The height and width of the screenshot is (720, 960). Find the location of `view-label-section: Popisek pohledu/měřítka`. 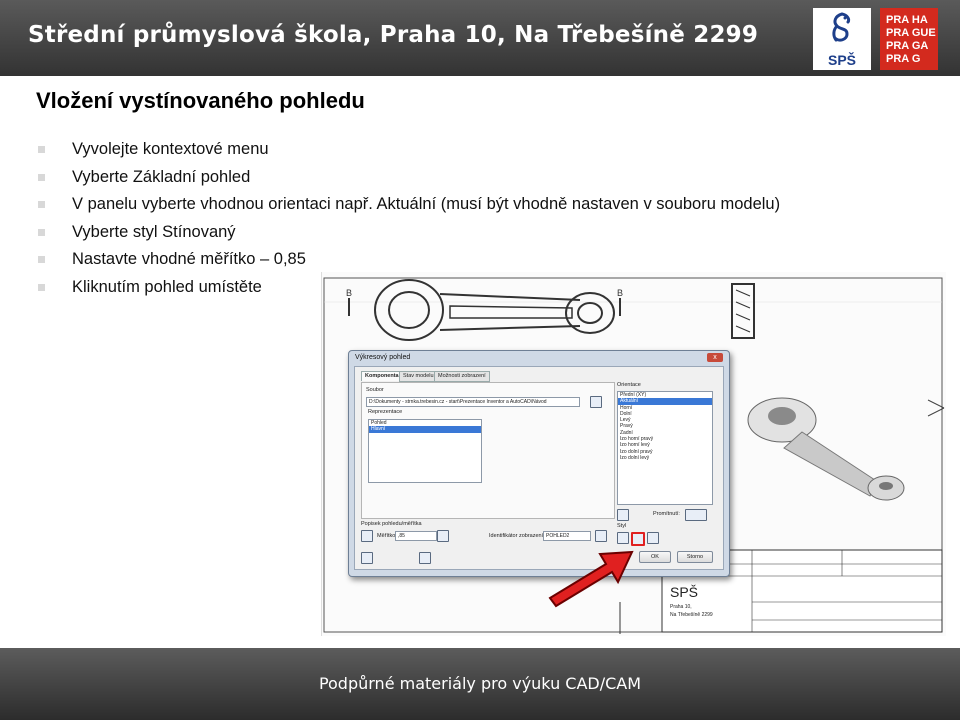

view-label-section: Popisek pohledu/měřítka is located at coordinates (391, 524).